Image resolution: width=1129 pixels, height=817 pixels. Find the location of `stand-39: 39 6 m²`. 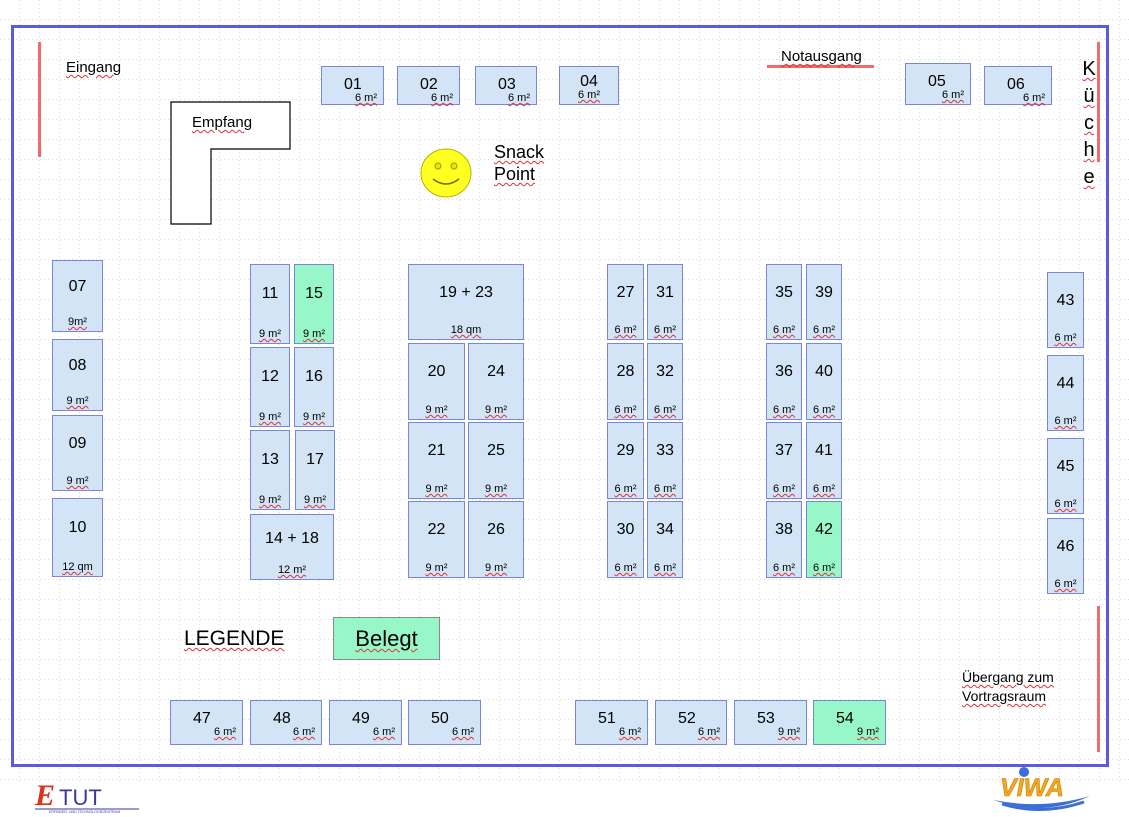

stand-39: 39 6 m² is located at coordinates (824, 302).